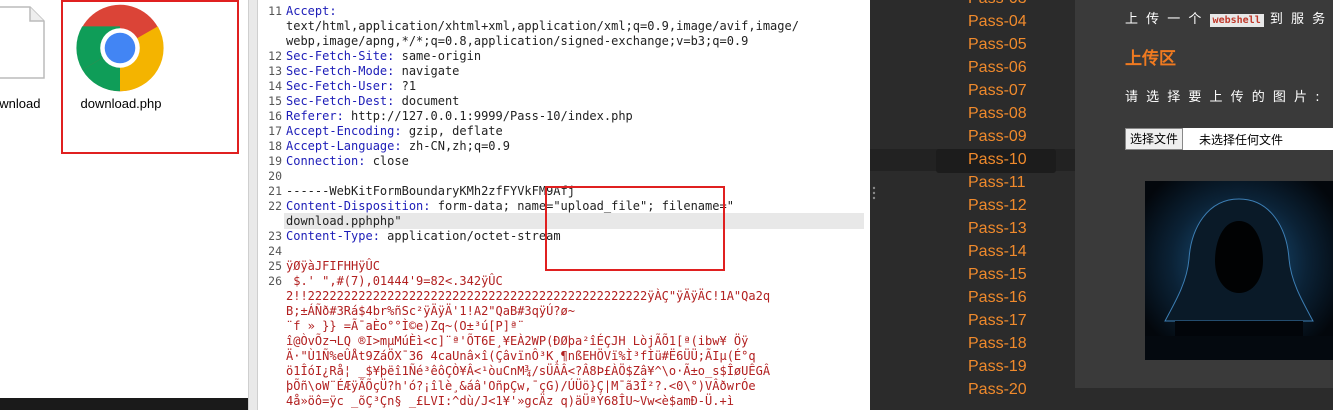 The width and height of the screenshot is (1333, 410). I want to click on line-number: 18, so click(275, 146).